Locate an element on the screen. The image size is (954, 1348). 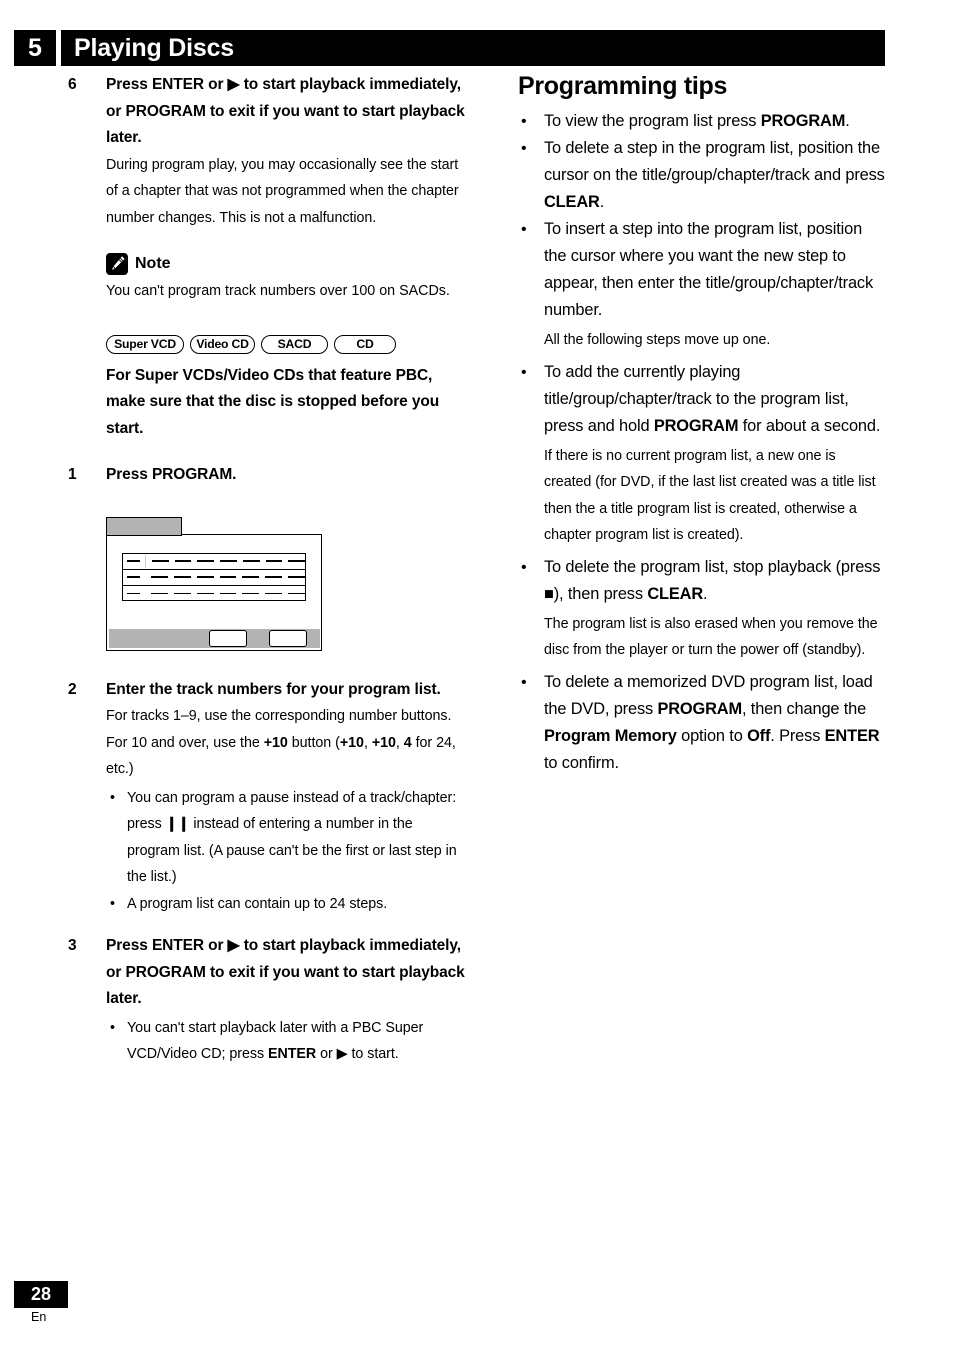
step-2-plus10-c: +10 is located at coordinates (383, 742).